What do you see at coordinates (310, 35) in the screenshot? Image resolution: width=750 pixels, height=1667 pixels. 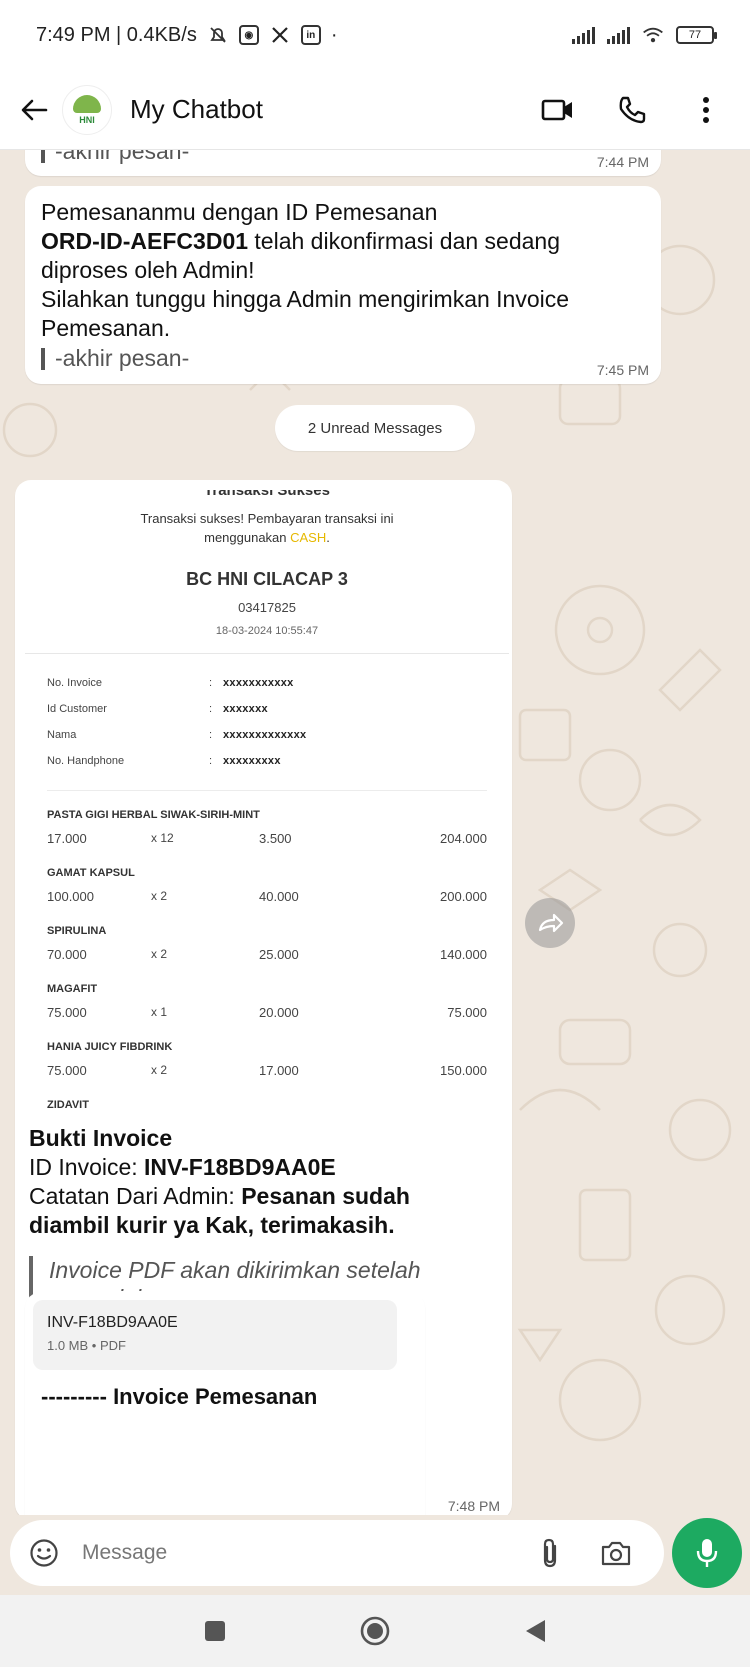 I see `linkedin-icon: in` at bounding box center [310, 35].